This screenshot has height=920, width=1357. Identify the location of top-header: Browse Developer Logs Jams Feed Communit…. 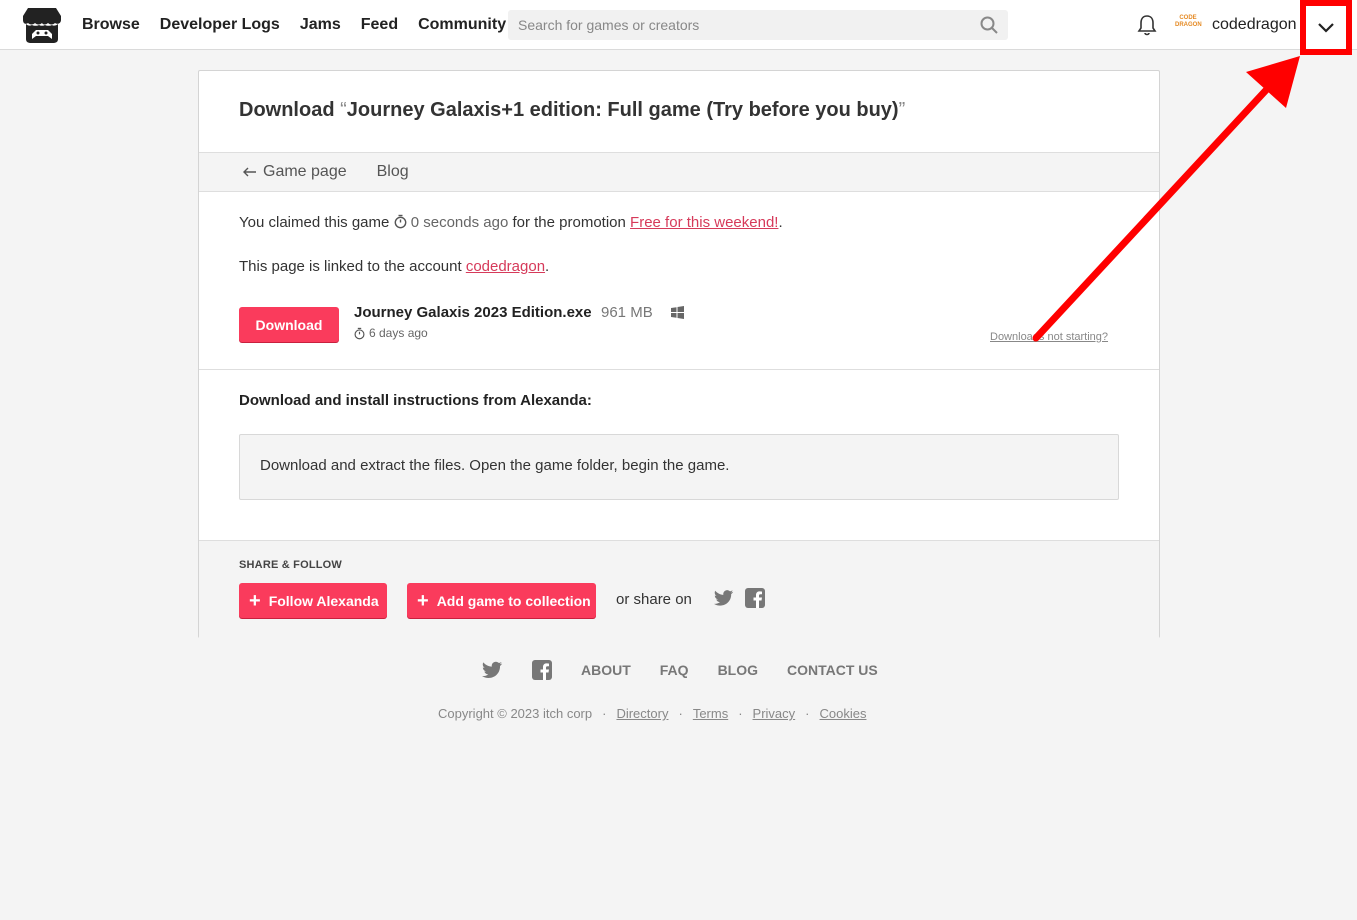
(678, 27).